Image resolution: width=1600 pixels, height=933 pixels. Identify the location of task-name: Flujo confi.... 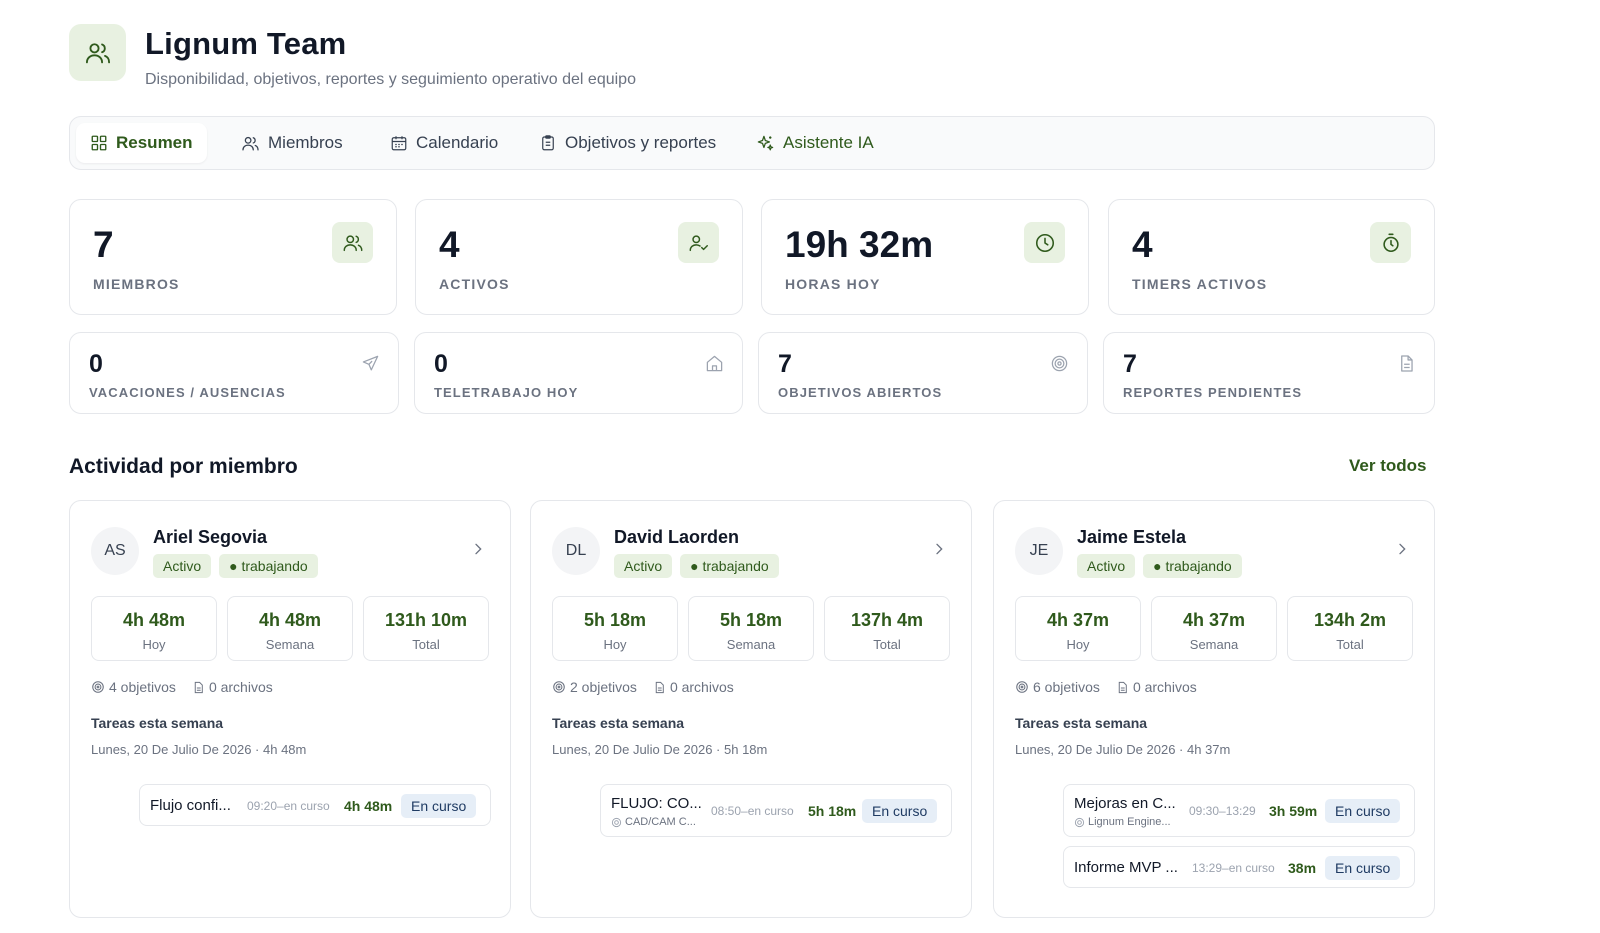
(190, 805).